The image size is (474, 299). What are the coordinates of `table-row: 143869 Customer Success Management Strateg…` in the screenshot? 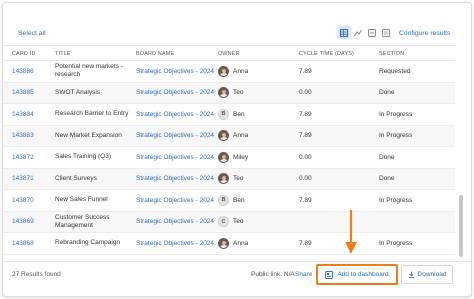 It's located at (229, 222).